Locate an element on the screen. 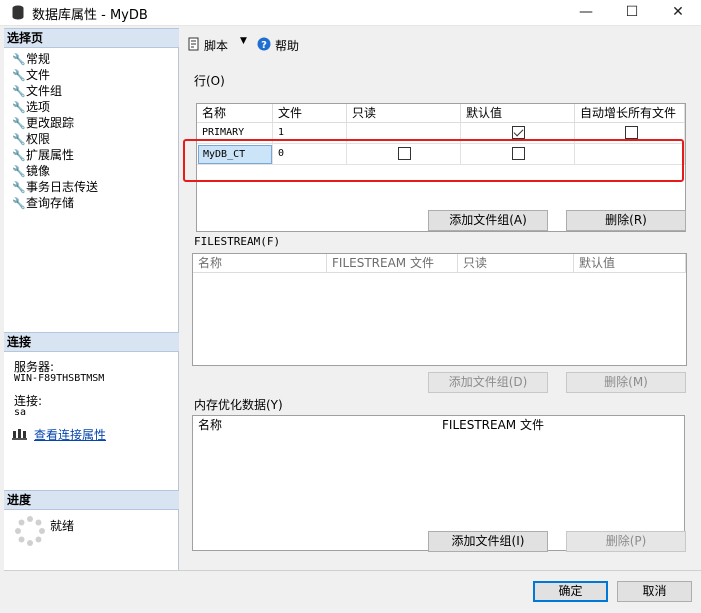 The height and width of the screenshot is (613, 701). page-item: 🔧扩展属性 is located at coordinates (43, 155).